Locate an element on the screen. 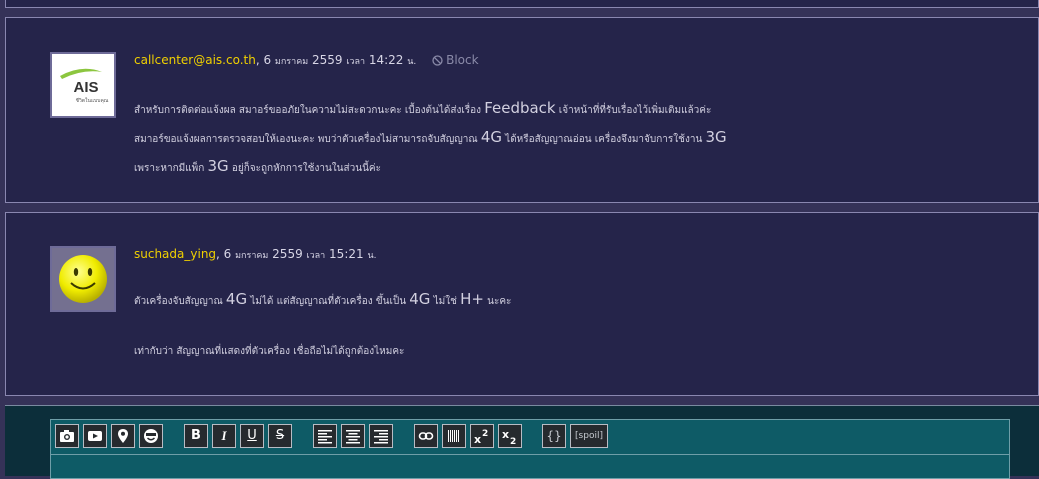 The height and width of the screenshot is (479, 1039). superscript-button: x2 is located at coordinates (482, 436).